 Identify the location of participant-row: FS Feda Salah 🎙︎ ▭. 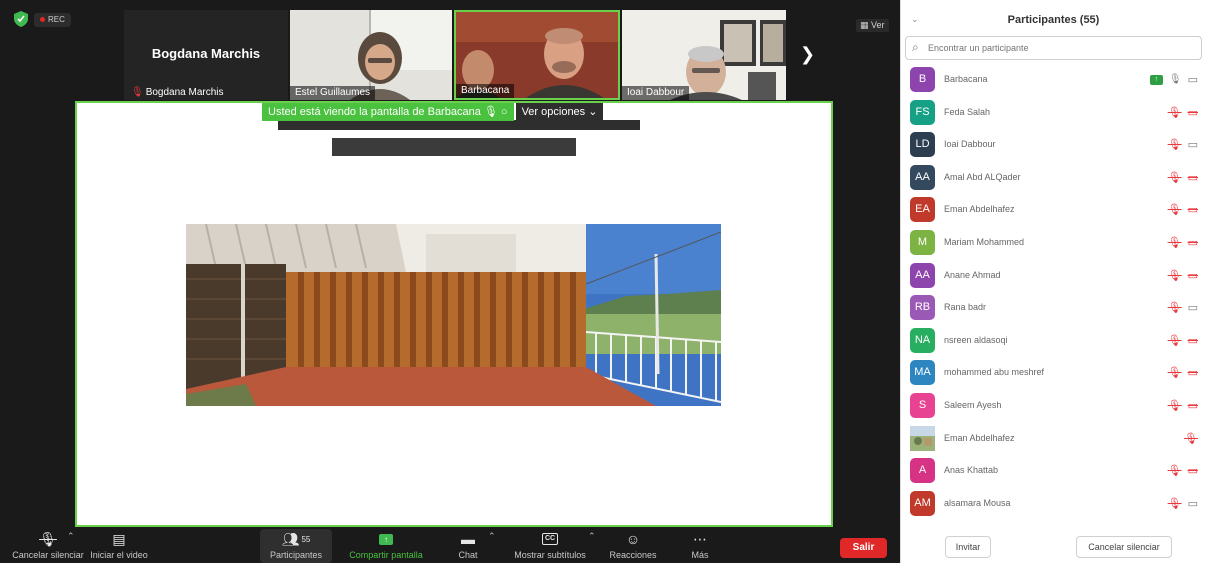
(1053, 113).